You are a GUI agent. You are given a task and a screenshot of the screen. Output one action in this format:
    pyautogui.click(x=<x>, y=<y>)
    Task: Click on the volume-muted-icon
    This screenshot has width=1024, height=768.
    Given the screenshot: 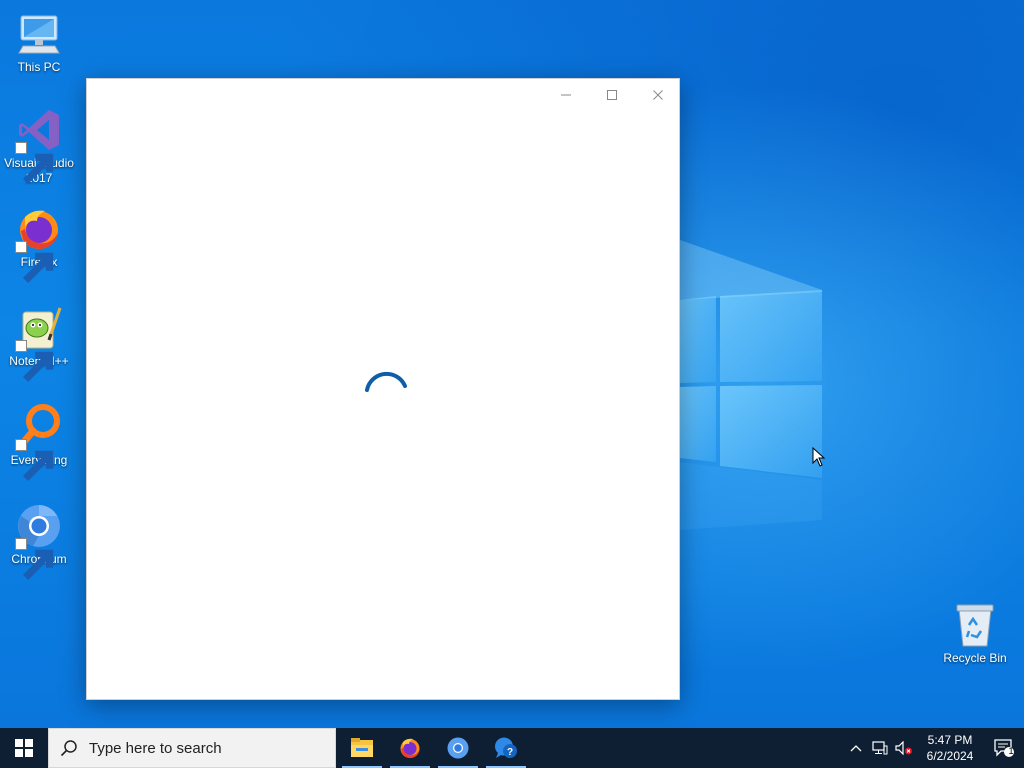 What is the action you would take?
    pyautogui.click(x=903, y=748)
    